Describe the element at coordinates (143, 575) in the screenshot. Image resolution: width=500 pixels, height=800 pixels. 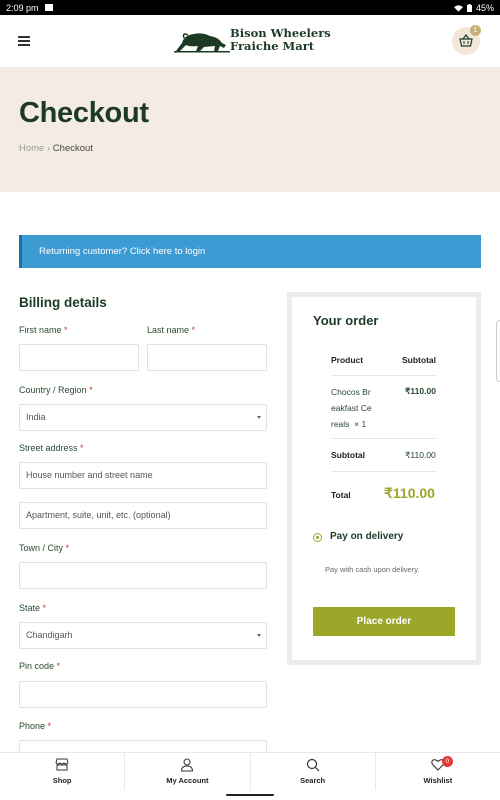
I see `city-field` at that location.